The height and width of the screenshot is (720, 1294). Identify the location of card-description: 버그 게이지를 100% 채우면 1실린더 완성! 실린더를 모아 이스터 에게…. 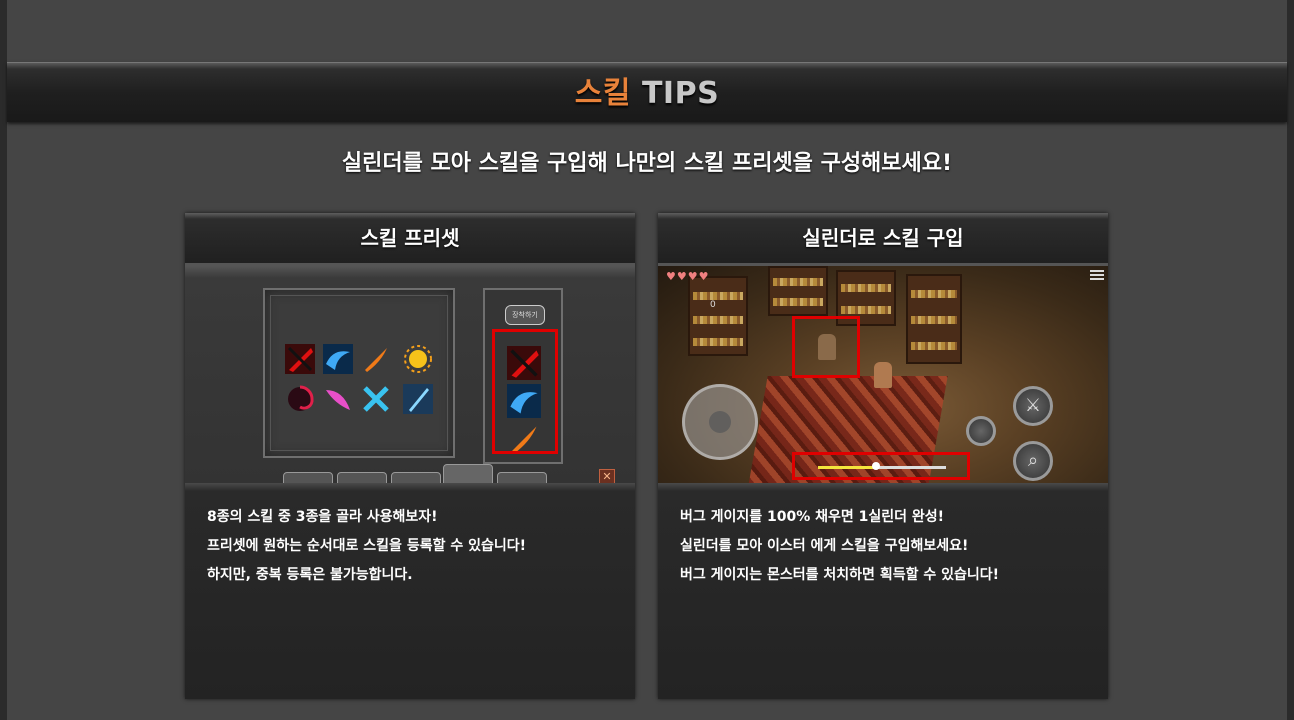
(883, 591).